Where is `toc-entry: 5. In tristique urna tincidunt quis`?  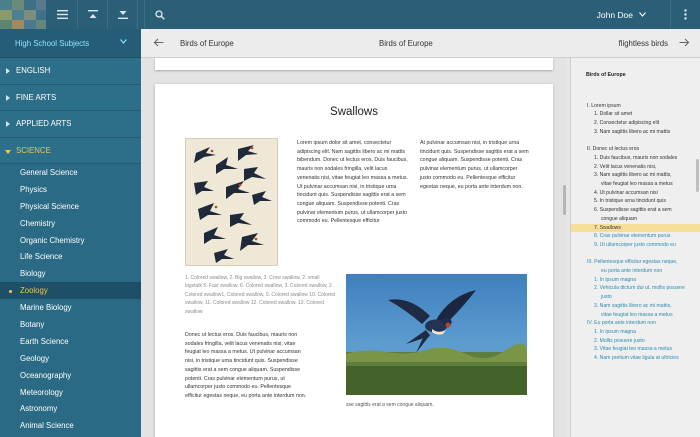
toc-entry: 5. In tristique urna tincidunt quis is located at coordinates (635, 201).